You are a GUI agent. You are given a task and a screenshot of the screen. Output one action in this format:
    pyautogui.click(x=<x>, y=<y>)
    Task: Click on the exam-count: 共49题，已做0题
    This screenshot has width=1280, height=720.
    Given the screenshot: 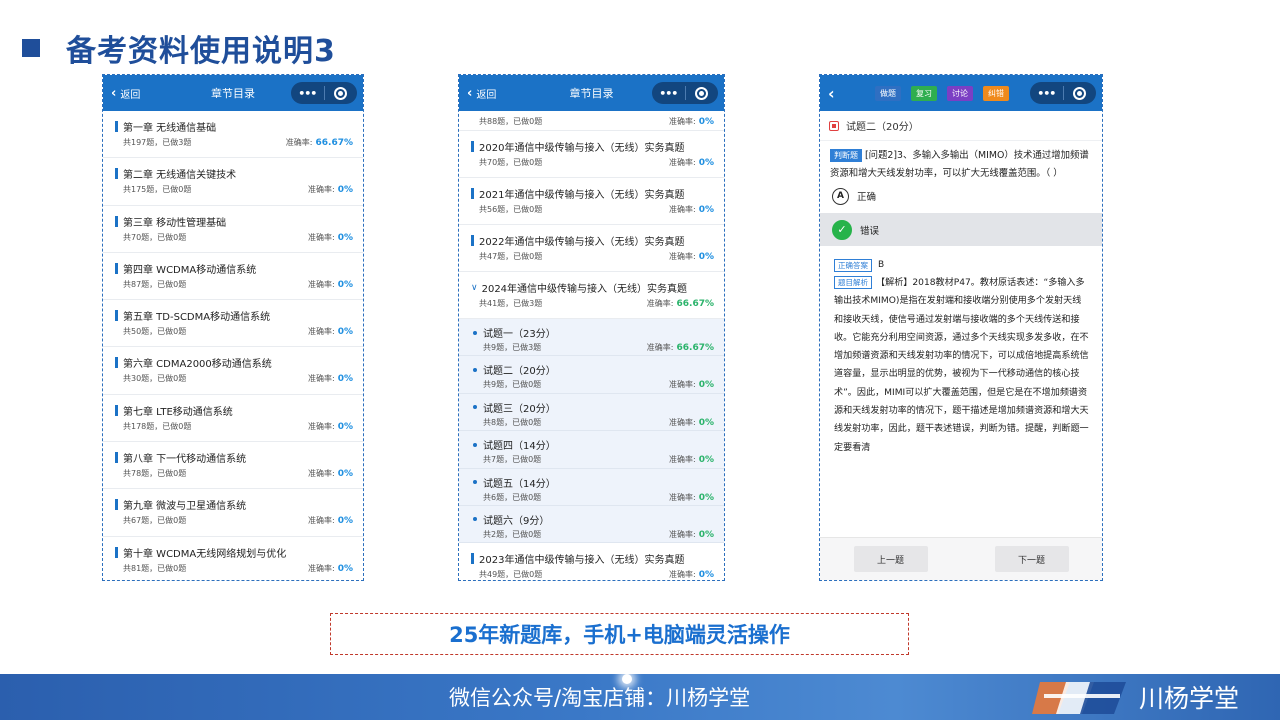 What is the action you would take?
    pyautogui.click(x=511, y=575)
    